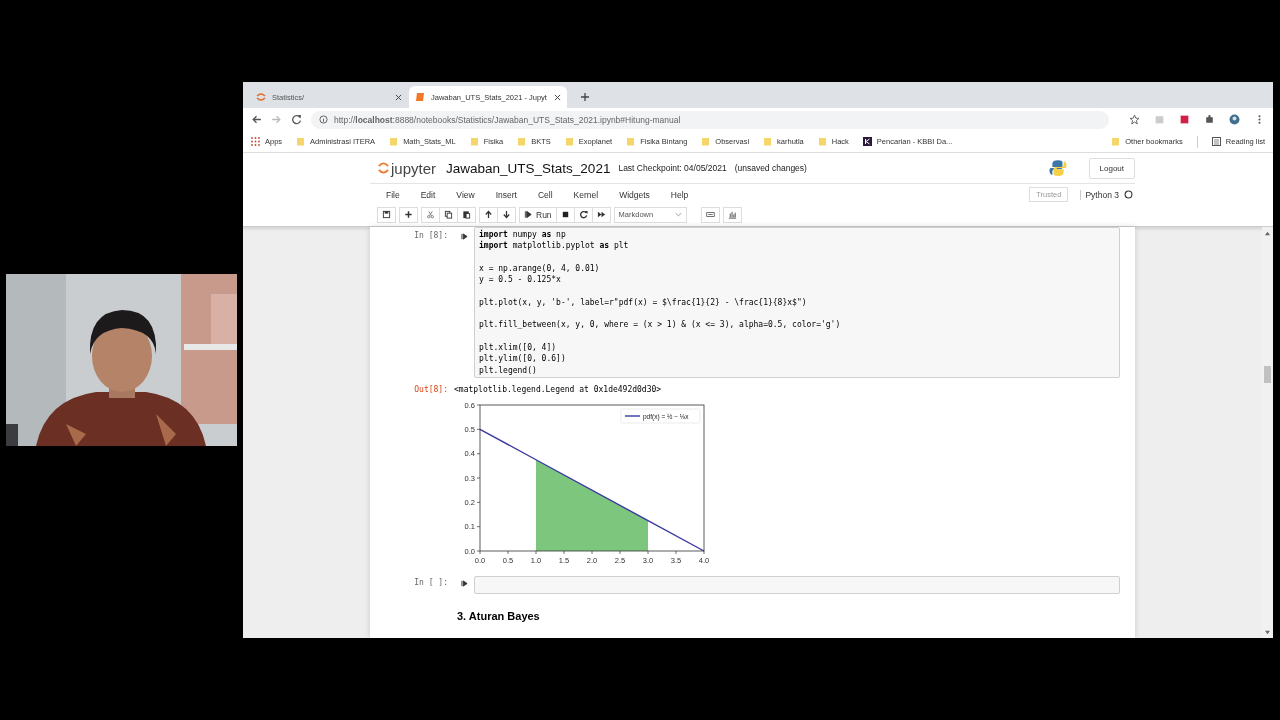 Image resolution: width=1280 pixels, height=720 pixels. What do you see at coordinates (430, 388) in the screenshot?
I see `output-prompt: Out[8]:` at bounding box center [430, 388].